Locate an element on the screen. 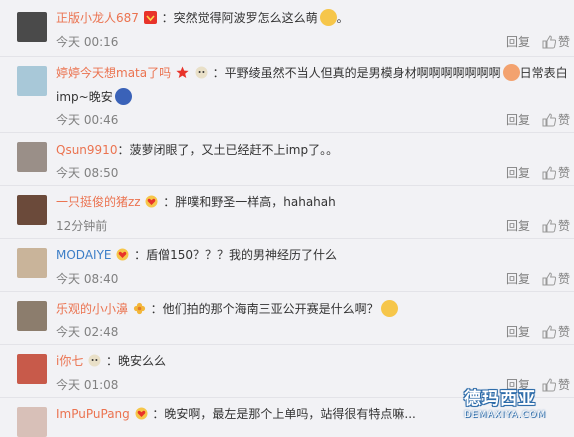  comment-time: 今天 00:16 is located at coordinates (87, 42).